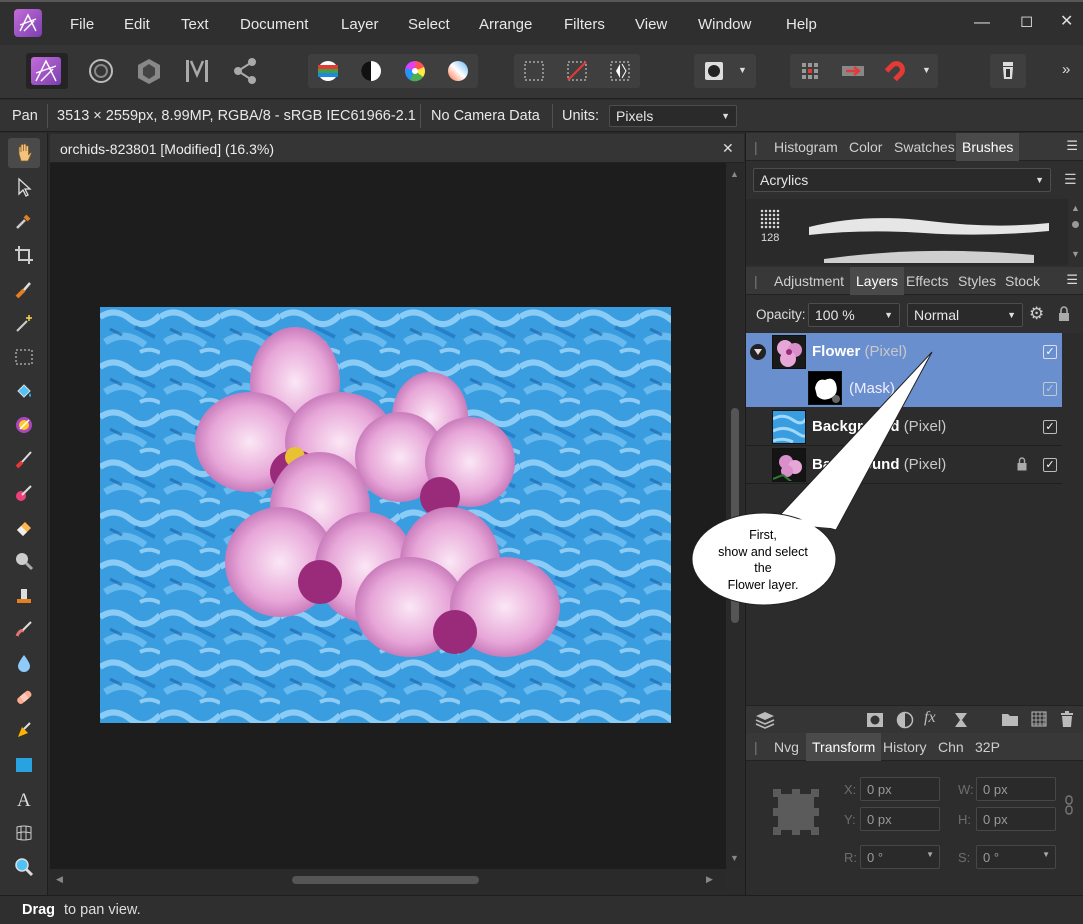  I want to click on menu-text: Text, so click(195, 24).